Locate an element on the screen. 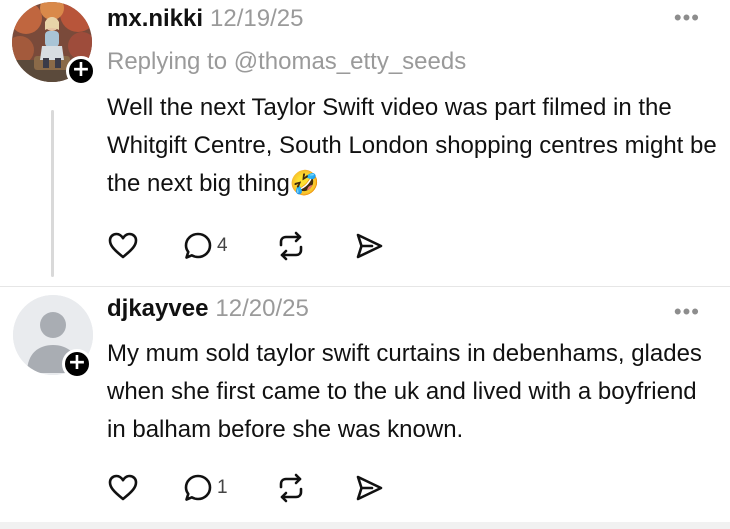 The width and height of the screenshot is (730, 529). post-header: djkayvee 12/20/25 is located at coordinates (208, 309).